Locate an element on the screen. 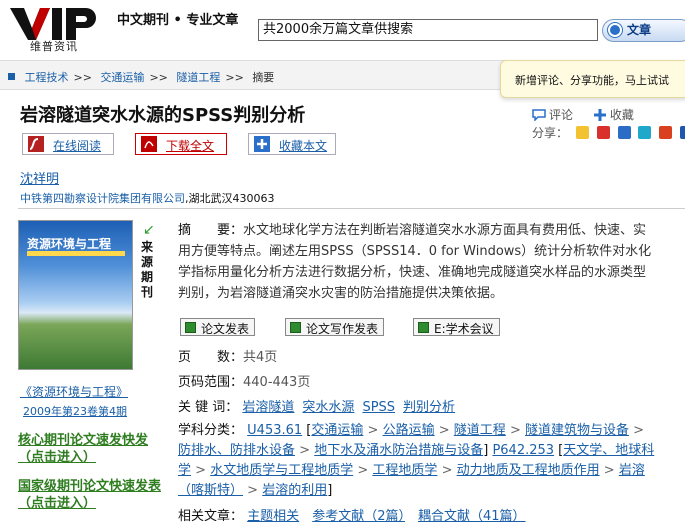  breadcrumb-item-transport: 交通运输 is located at coordinates (122, 77).